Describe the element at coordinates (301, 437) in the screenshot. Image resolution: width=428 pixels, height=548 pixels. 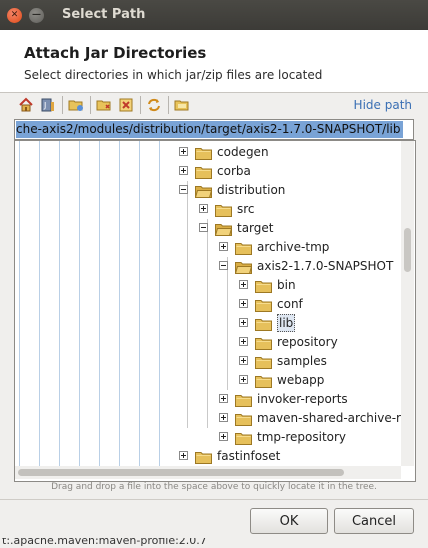
I see `tree-item-label: tmp-repository` at that location.